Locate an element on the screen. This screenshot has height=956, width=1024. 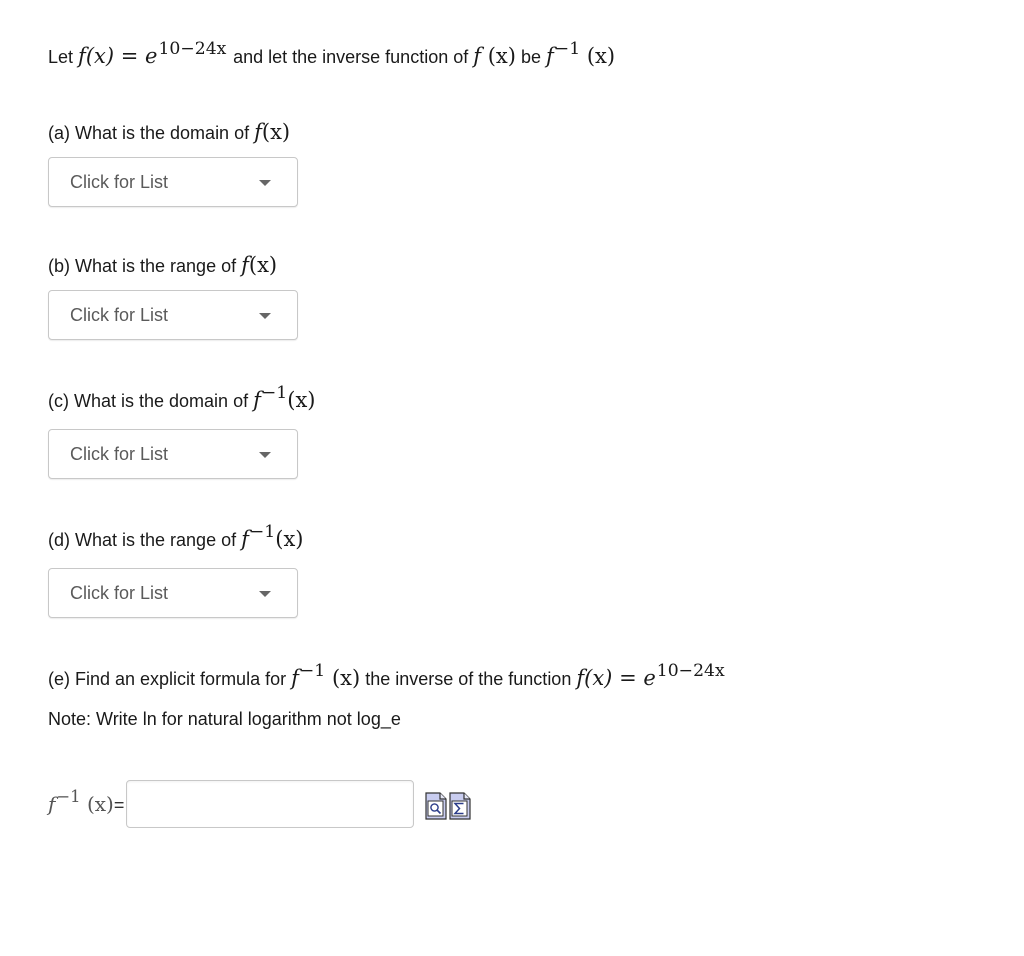
inverse-notation: f−1 (x) is located at coordinates (581, 53).